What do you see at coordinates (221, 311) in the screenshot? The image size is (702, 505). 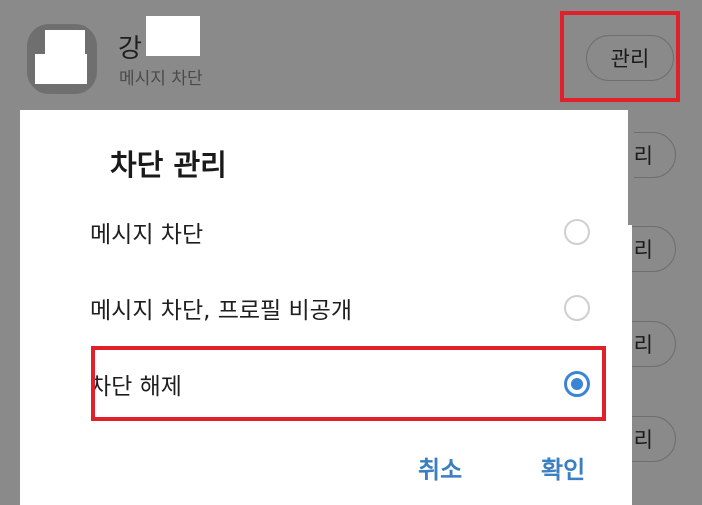 I see `option-label: 메시지 차단, 프로필 비공개` at bounding box center [221, 311].